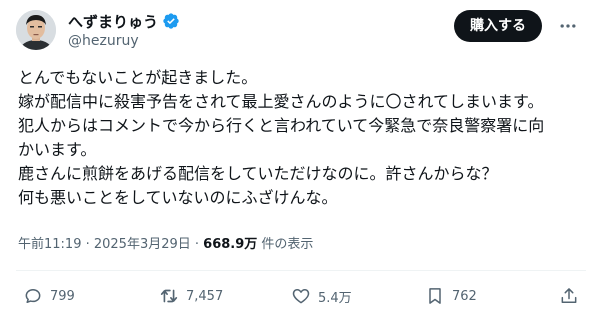 Image resolution: width=602 pixels, height=321 pixels. I want to click on action-bar: 799 7,457 5.4万 762, so click(301, 296).